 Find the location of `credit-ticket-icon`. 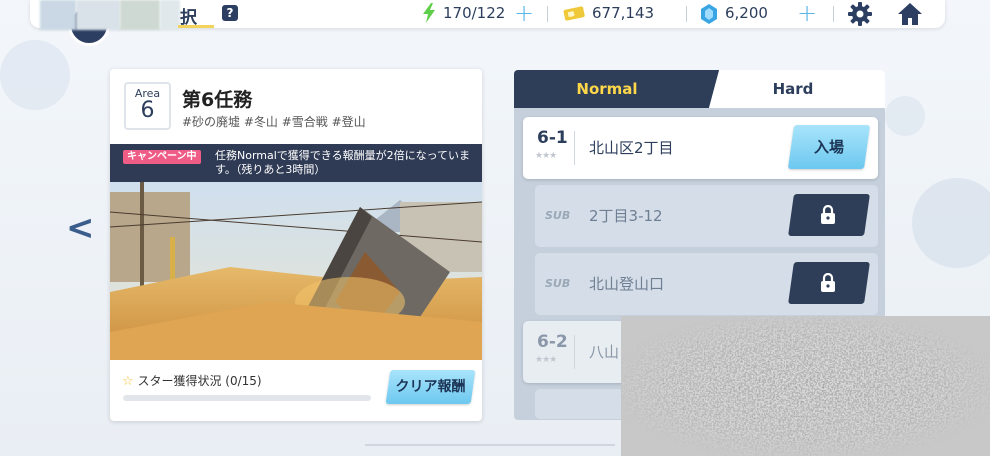

credit-ticket-icon is located at coordinates (574, 13).